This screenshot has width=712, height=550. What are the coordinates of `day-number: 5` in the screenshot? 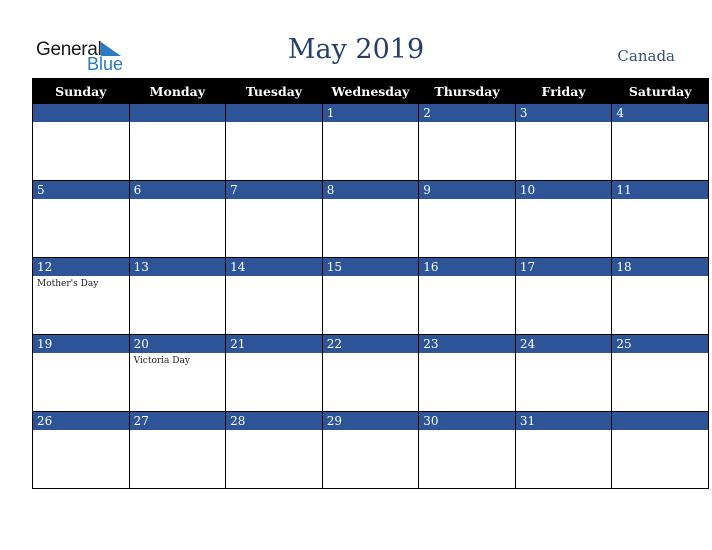 It's located at (81, 190).